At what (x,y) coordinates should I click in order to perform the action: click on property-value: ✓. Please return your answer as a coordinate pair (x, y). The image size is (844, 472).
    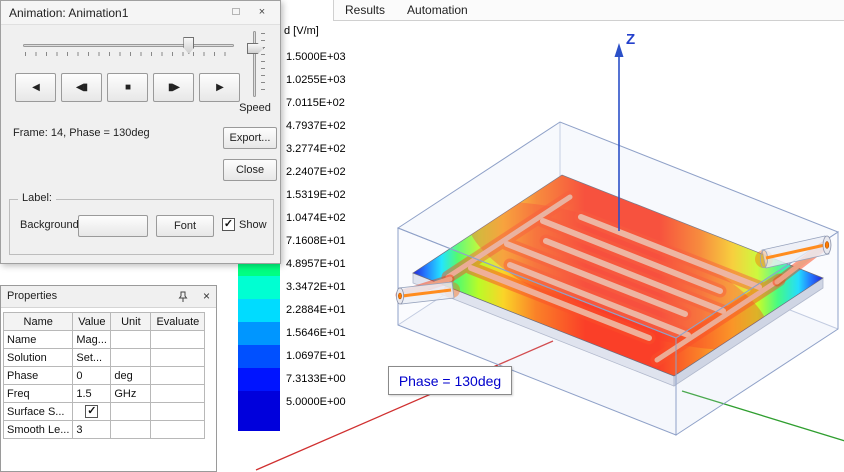
    Looking at the image, I should click on (92, 411).